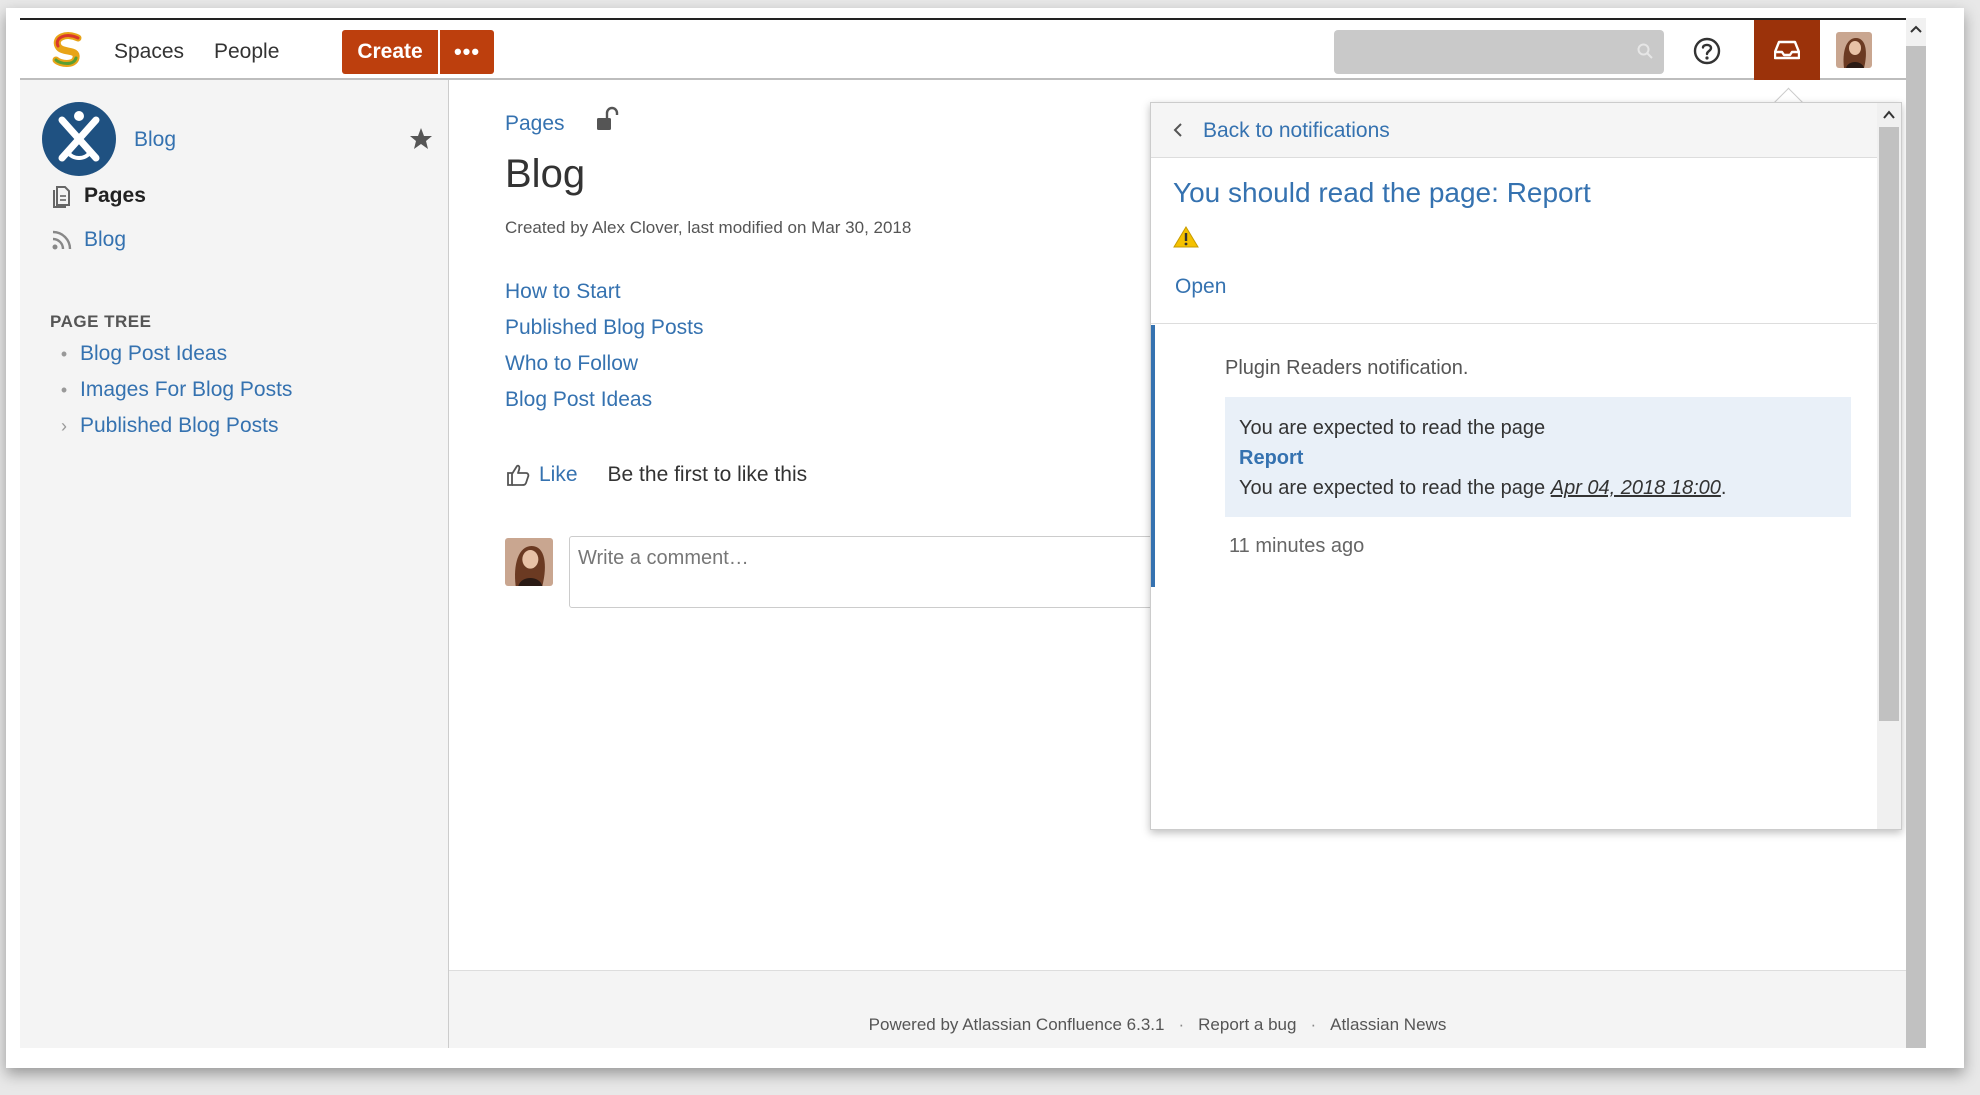 The height and width of the screenshot is (1095, 1980). Describe the element at coordinates (578, 400) in the screenshot. I see `content-link: Blog Post Ideas` at that location.